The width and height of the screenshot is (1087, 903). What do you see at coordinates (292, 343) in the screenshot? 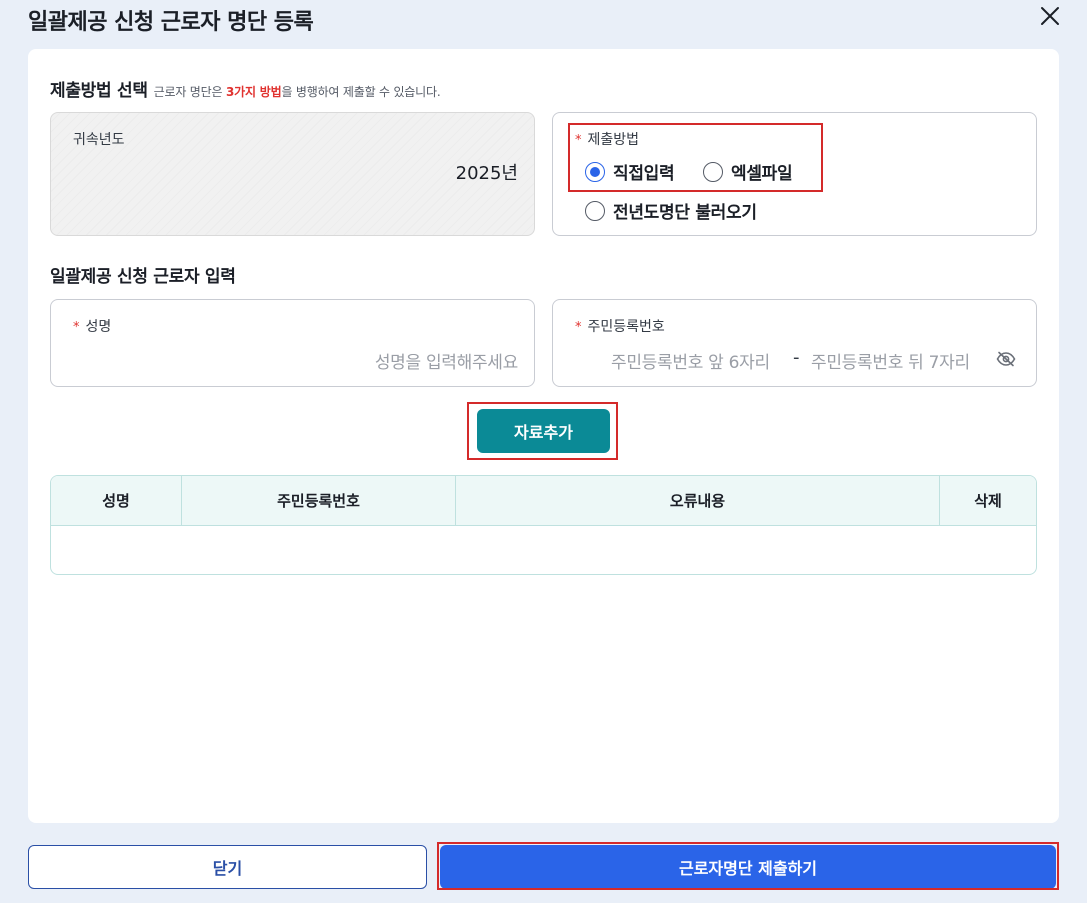
I see `name-field: * 성명 성명을 입력해주세요` at bounding box center [292, 343].